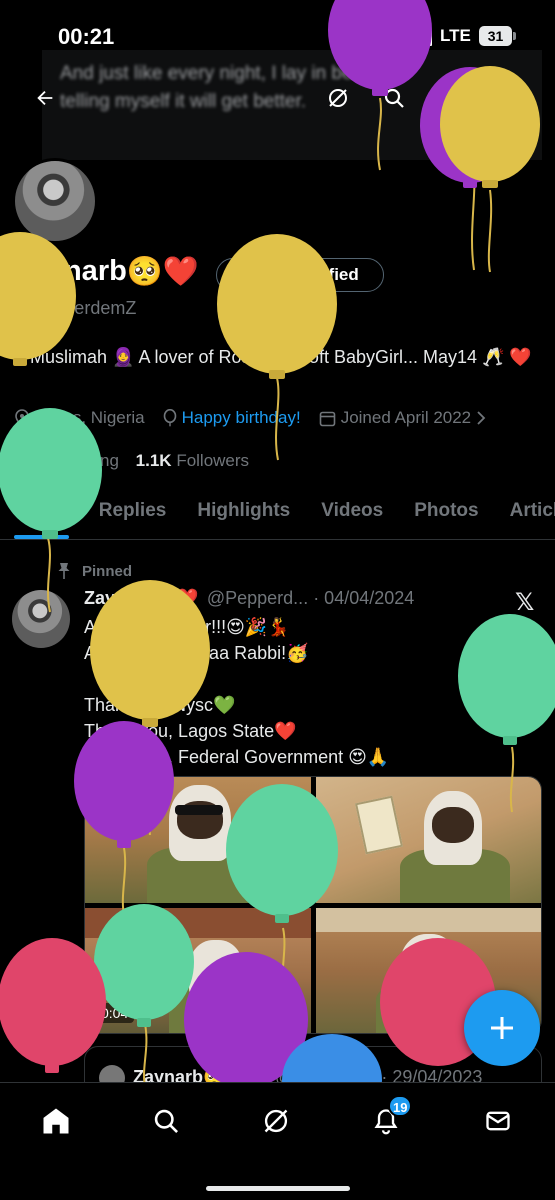 The height and width of the screenshot is (1200, 555). Describe the element at coordinates (70, 271) in the screenshot. I see `profile-name: Zaynarb` at that location.